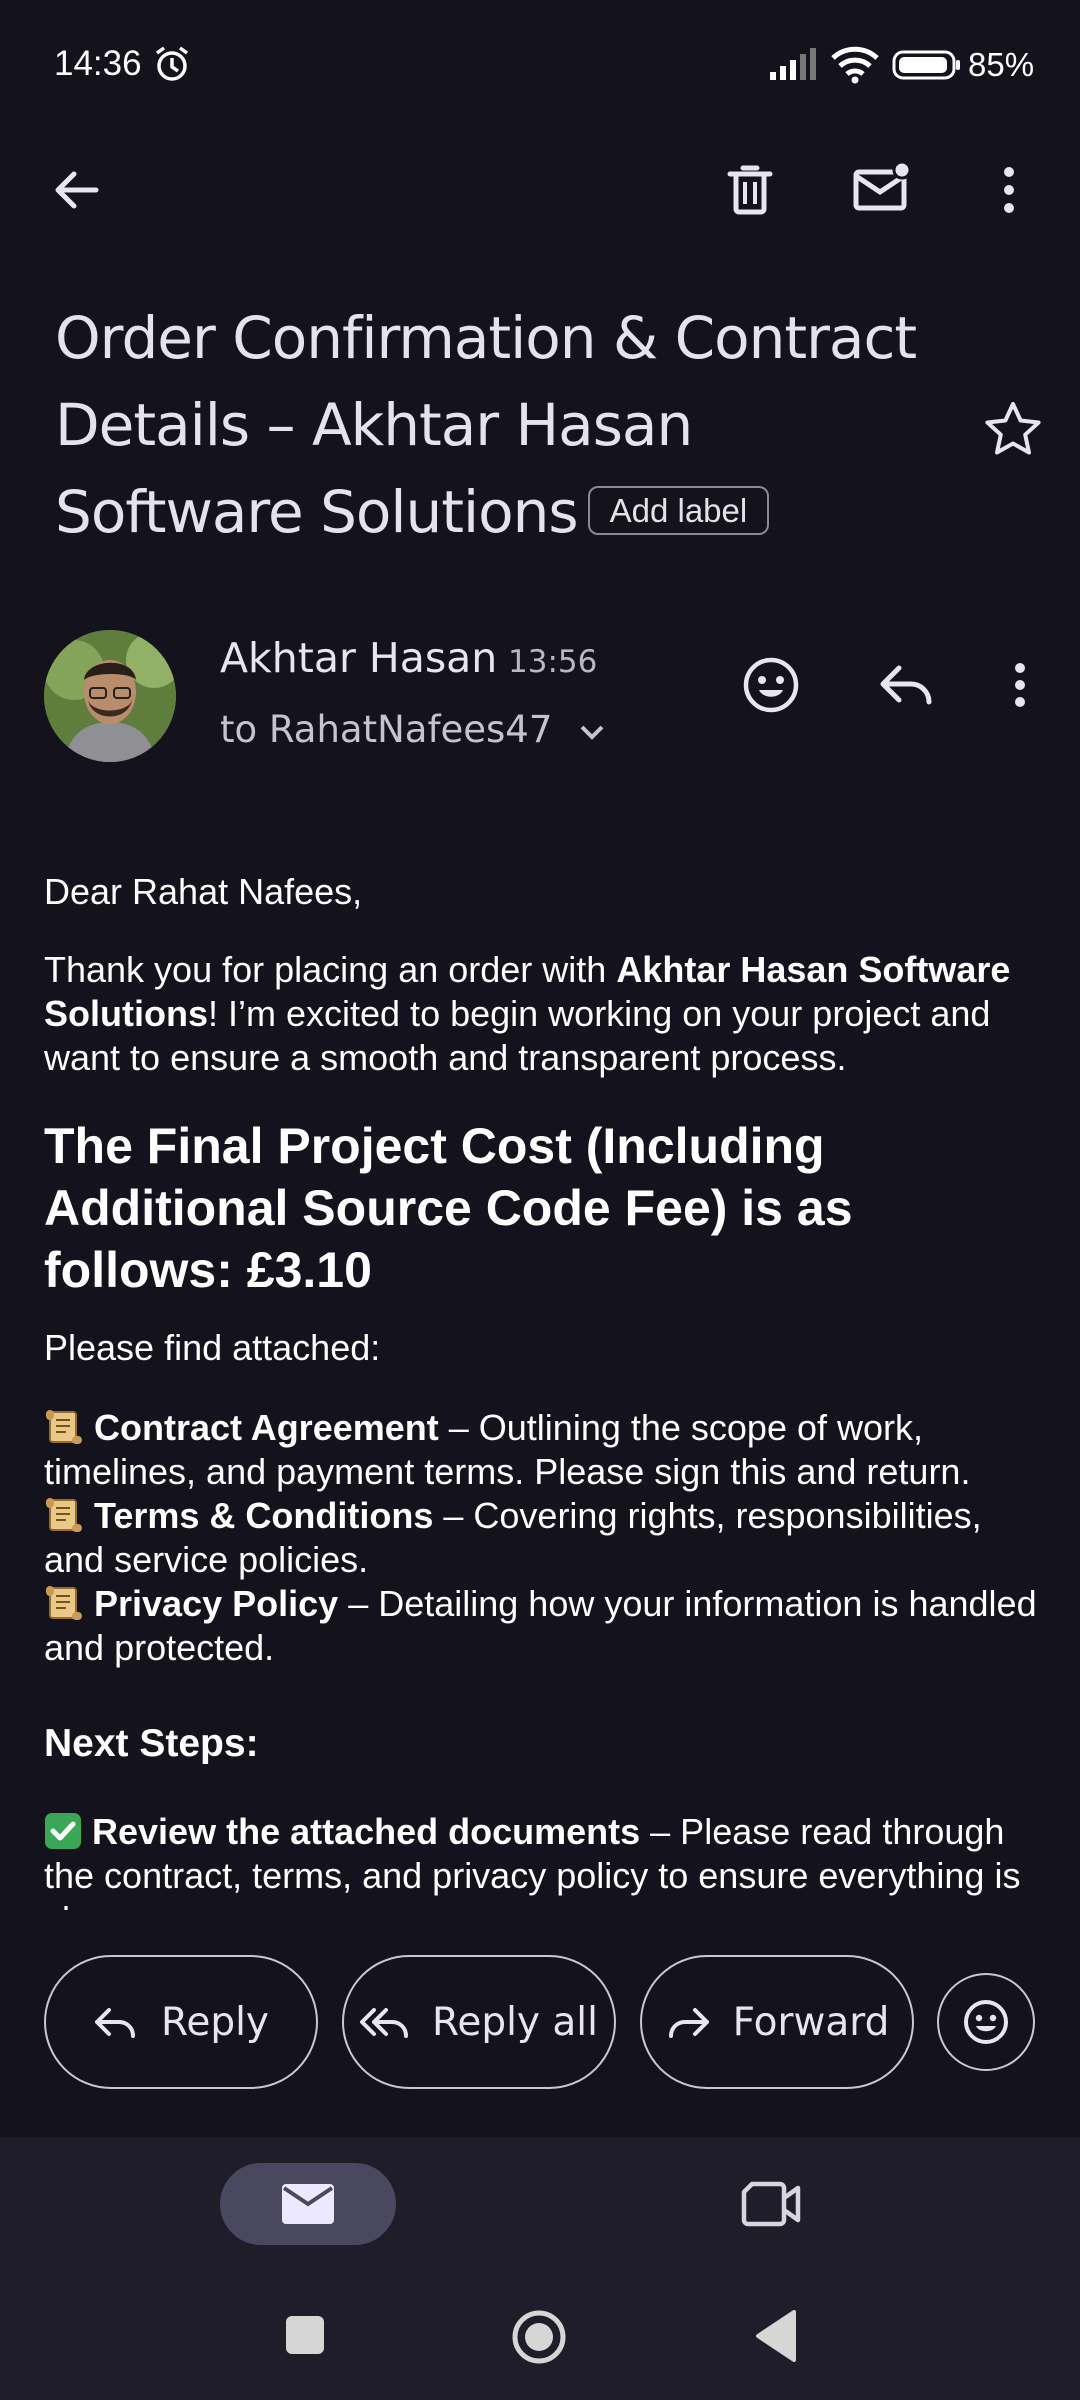  Describe the element at coordinates (592, 732) in the screenshot. I see `chevron-down-icon` at that location.